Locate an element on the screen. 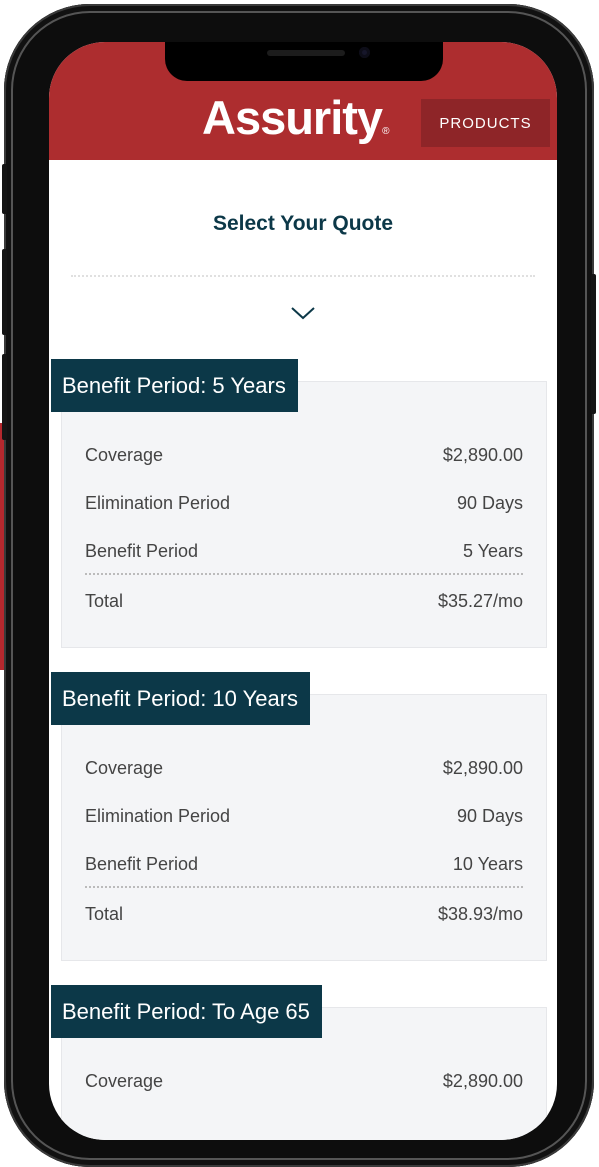 This screenshot has height=1167, width=599. page-title: Select Your Quote is located at coordinates (303, 223).